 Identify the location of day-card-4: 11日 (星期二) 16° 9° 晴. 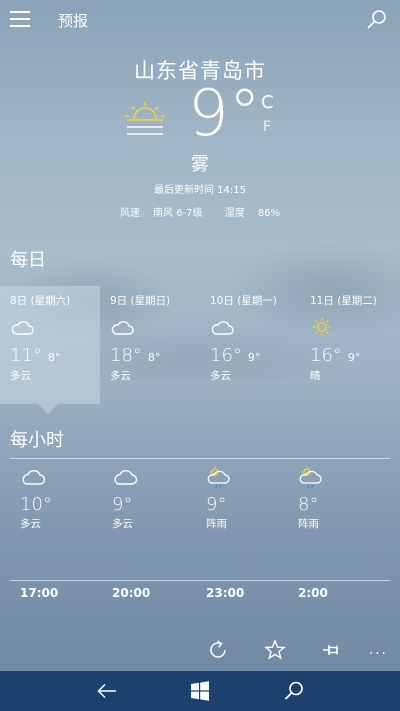
(350, 345).